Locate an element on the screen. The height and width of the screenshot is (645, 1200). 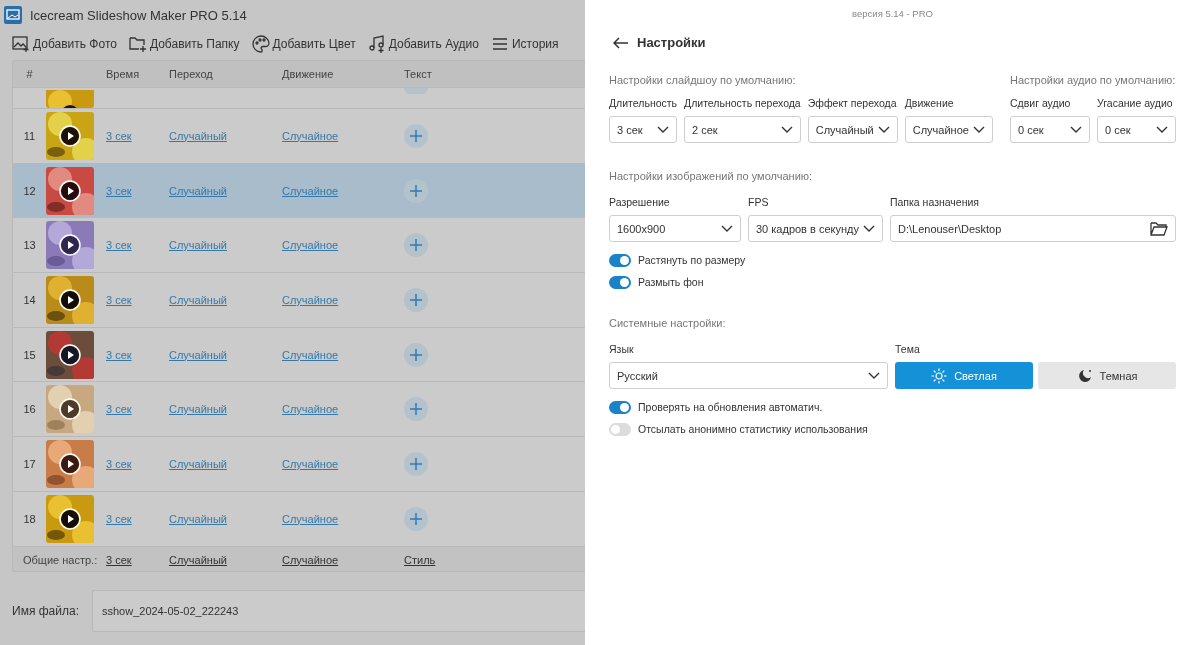
dropdown: Случайный is located at coordinates (852, 129).